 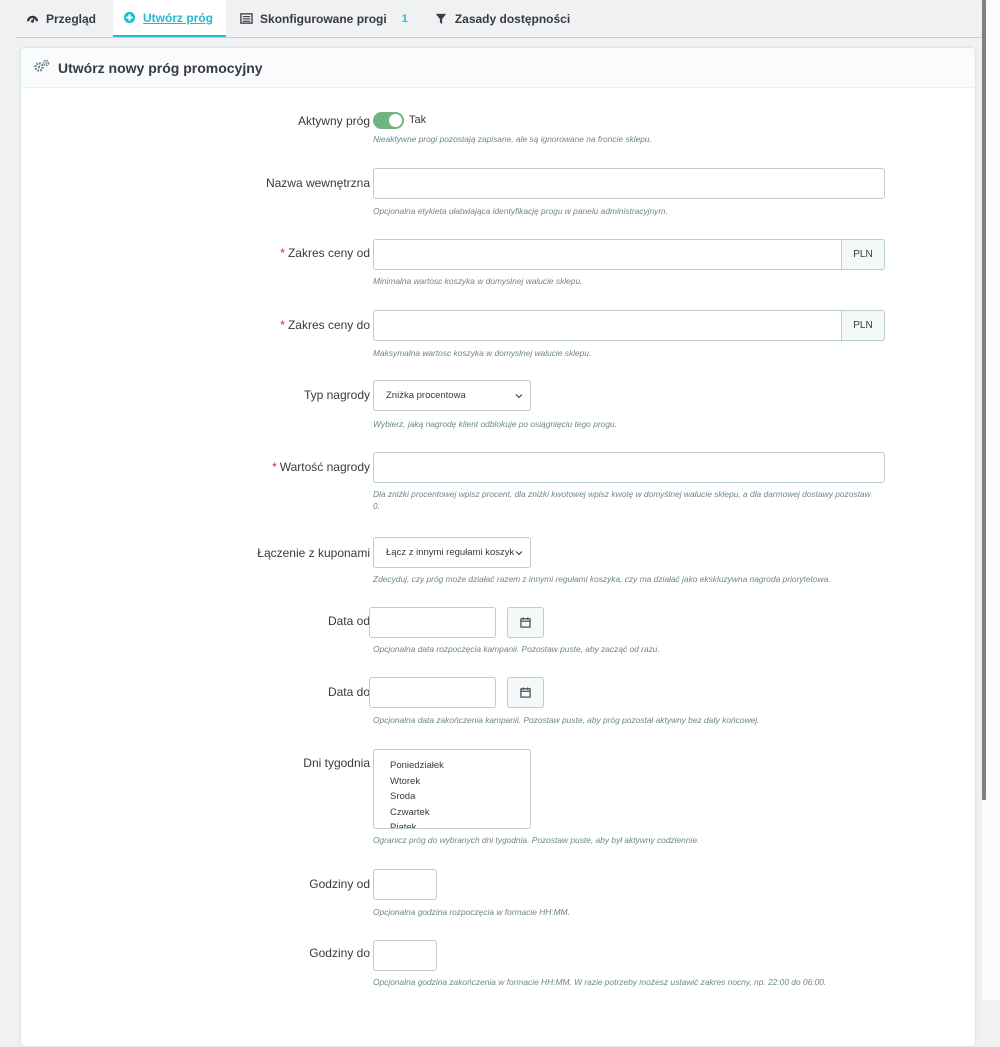 I want to click on day-option: Piątek, so click(x=460, y=824).